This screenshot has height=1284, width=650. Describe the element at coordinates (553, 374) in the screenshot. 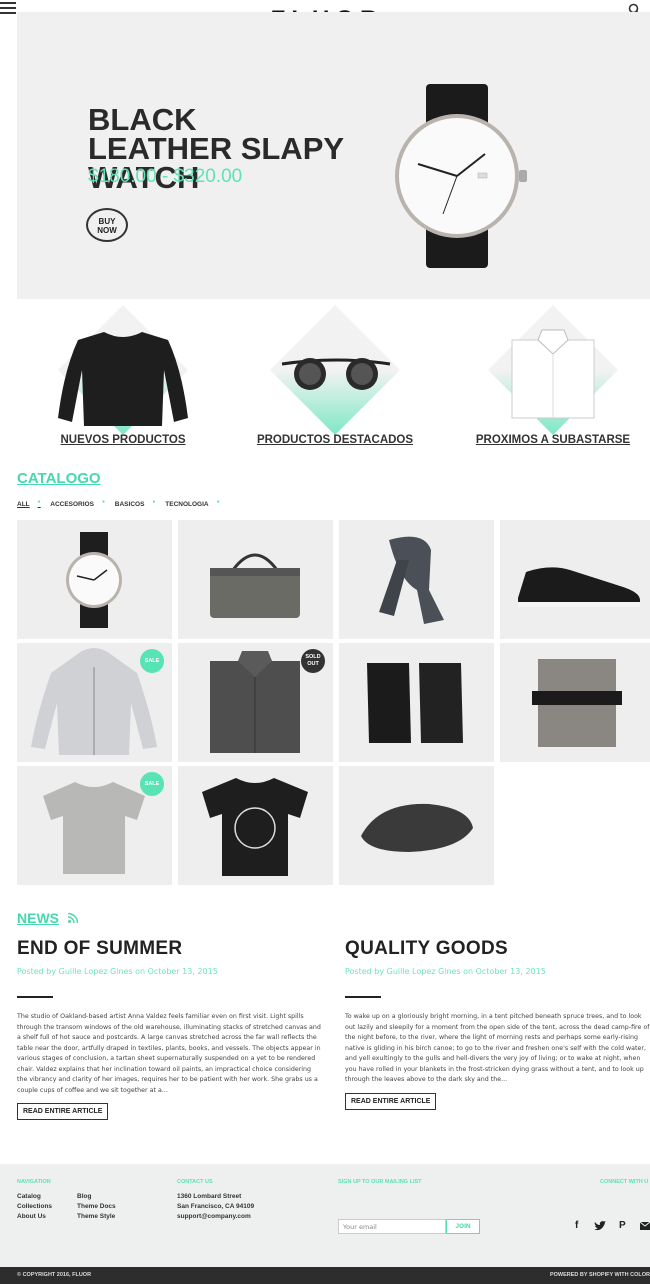

I see `white-shirt-image` at that location.